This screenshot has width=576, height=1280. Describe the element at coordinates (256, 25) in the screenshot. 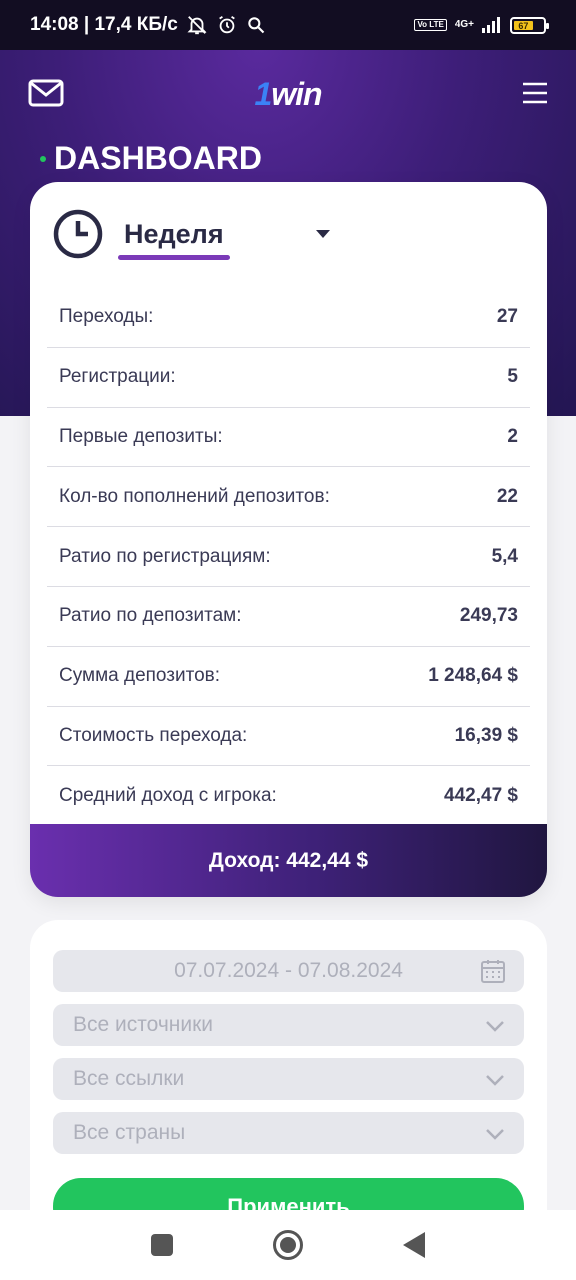

I see `search-icon` at that location.